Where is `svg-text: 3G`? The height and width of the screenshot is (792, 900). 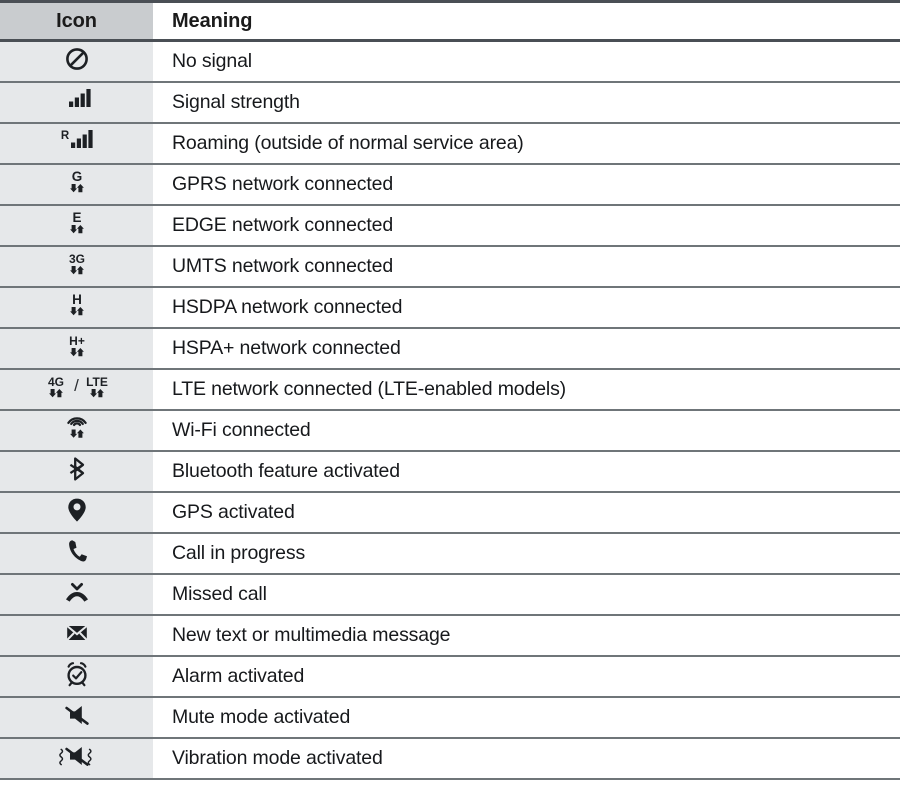 svg-text: 3G is located at coordinates (76, 259).